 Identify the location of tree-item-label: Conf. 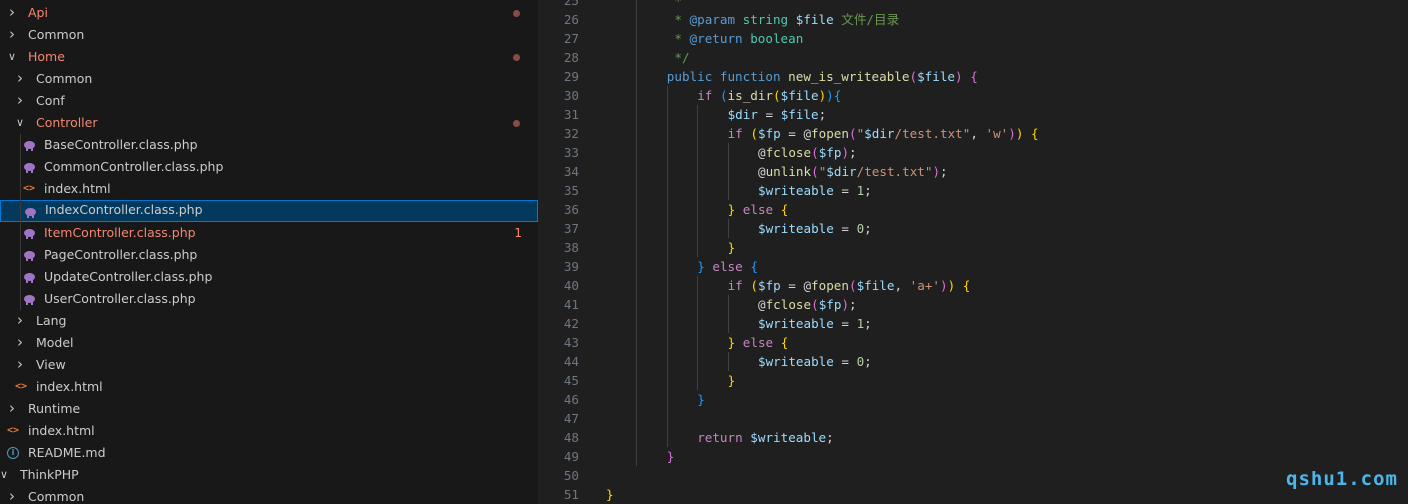
(50, 100).